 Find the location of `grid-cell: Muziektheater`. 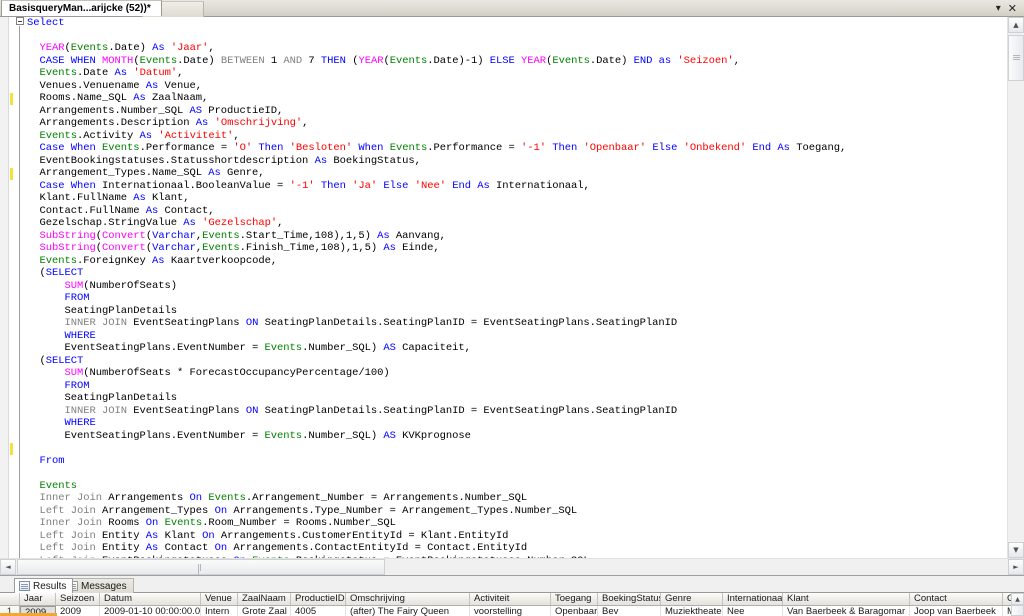

grid-cell: Muziektheater is located at coordinates (692, 611).